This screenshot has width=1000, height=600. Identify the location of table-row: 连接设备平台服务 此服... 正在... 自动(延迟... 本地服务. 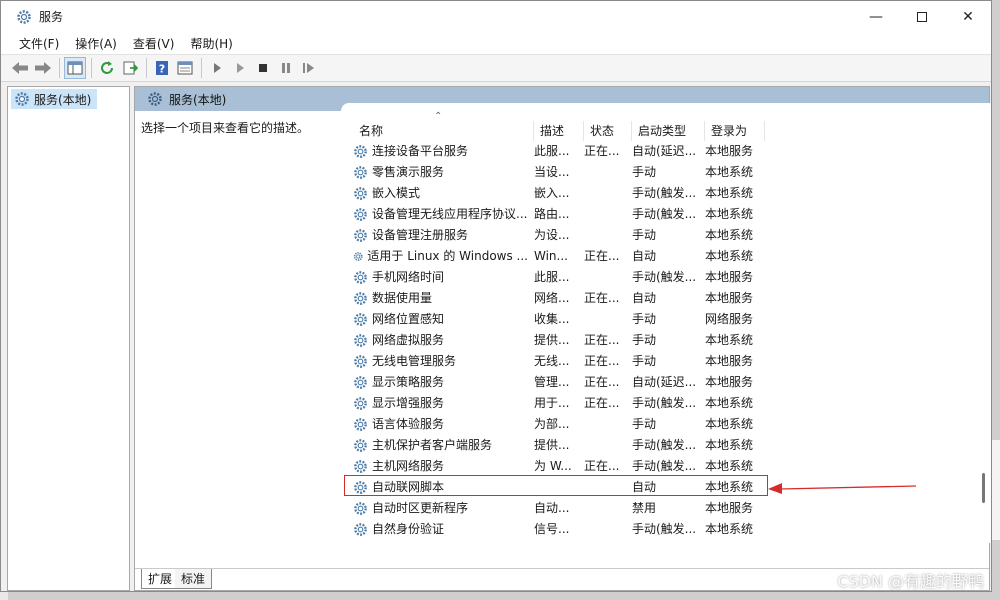
(666, 151).